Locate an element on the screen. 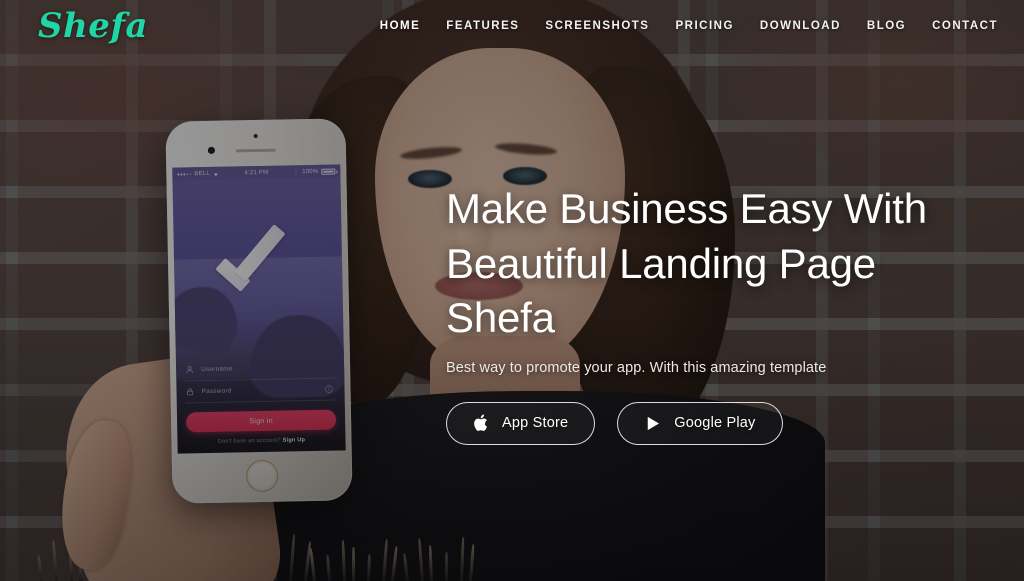  battery-percent-label: 100% is located at coordinates (310, 171).